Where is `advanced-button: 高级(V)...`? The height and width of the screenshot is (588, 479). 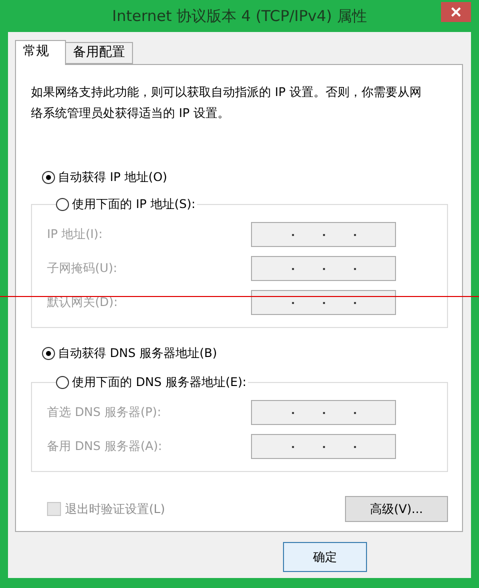 advanced-button: 高级(V)... is located at coordinates (396, 509).